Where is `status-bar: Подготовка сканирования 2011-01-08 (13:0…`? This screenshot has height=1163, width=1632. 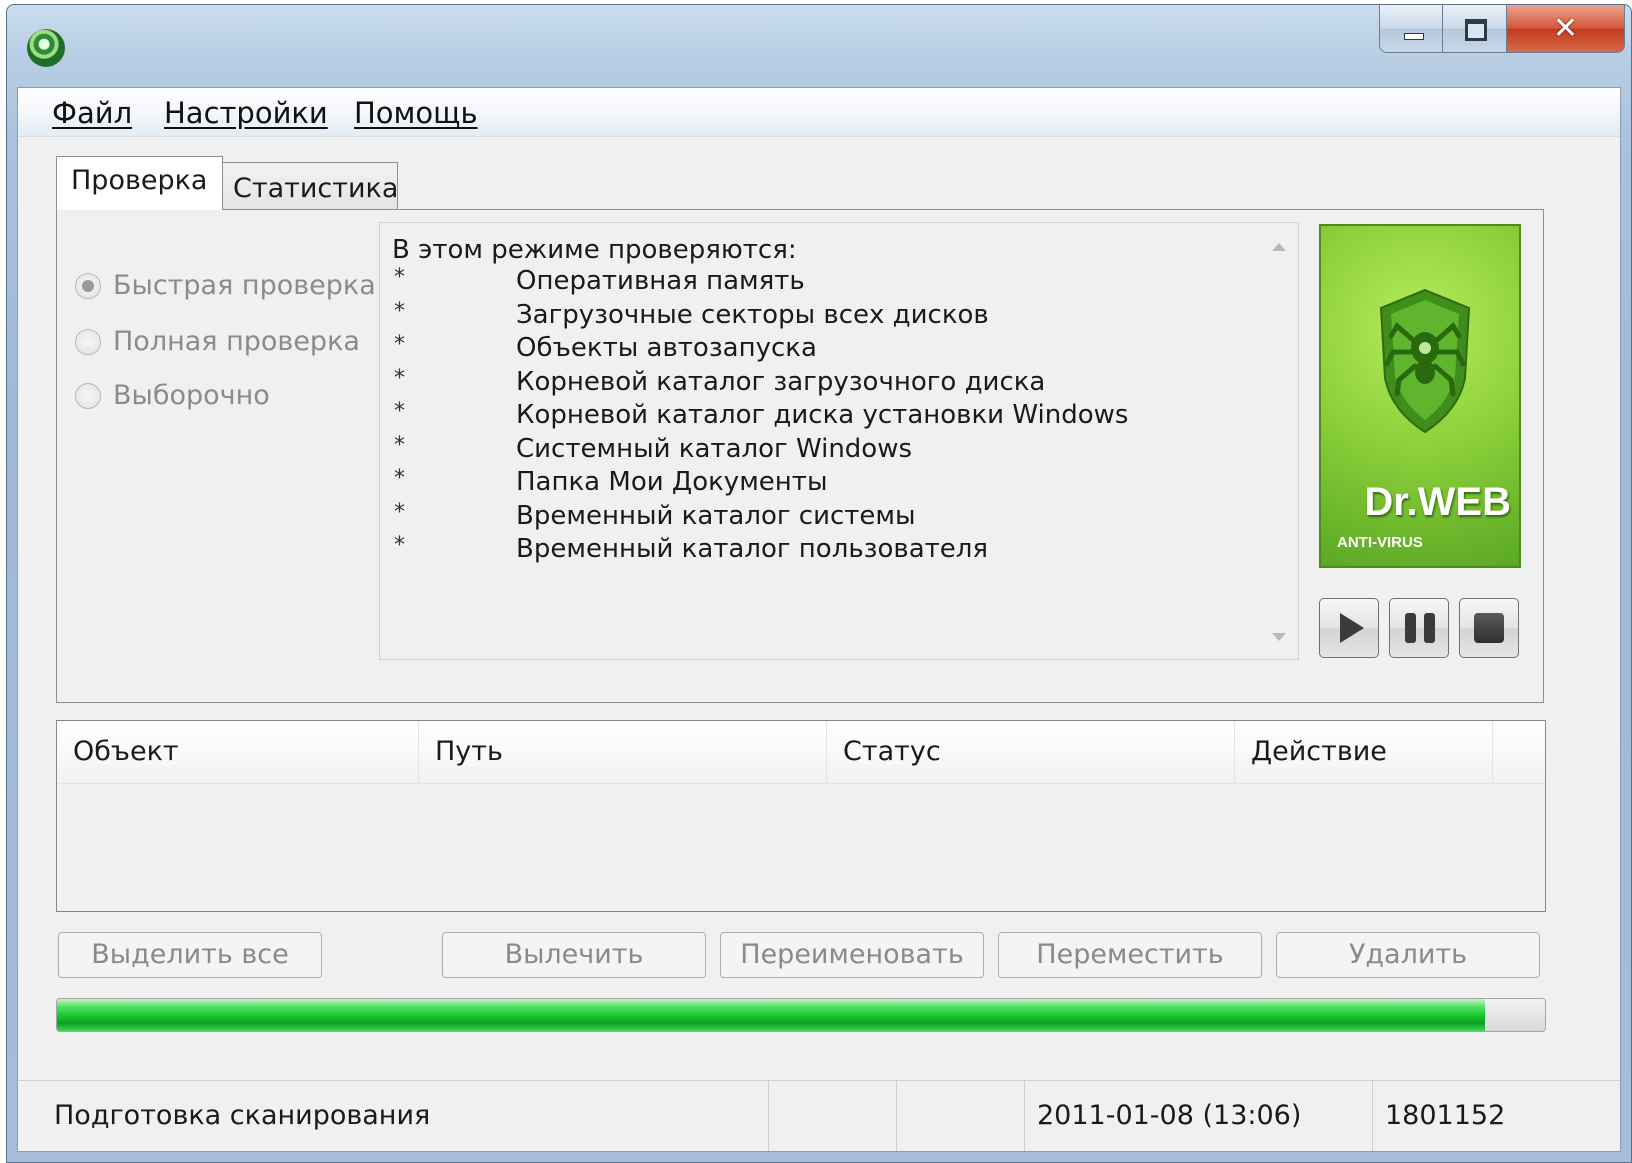 status-bar: Подготовка сканирования 2011-01-08 (13:0… is located at coordinates (819, 1115).